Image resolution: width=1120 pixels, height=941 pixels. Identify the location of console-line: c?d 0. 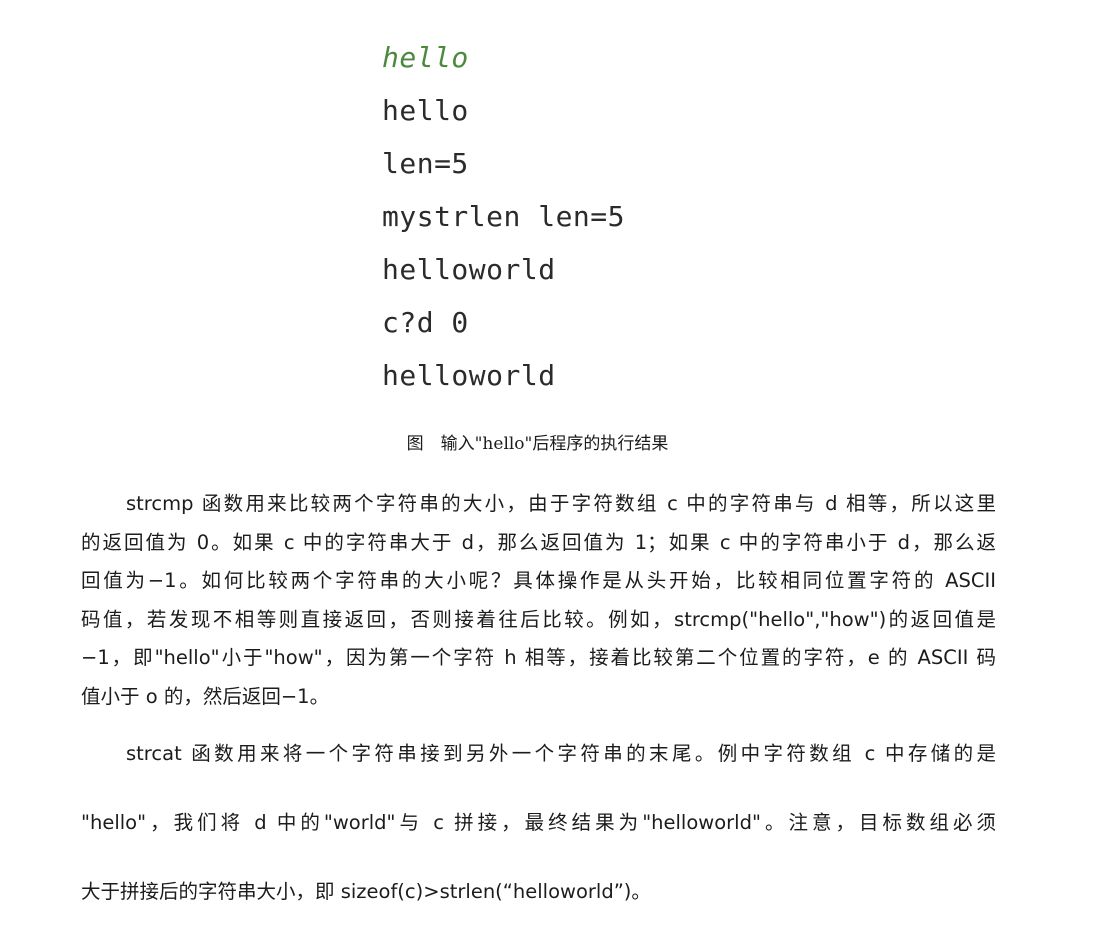
(425, 322).